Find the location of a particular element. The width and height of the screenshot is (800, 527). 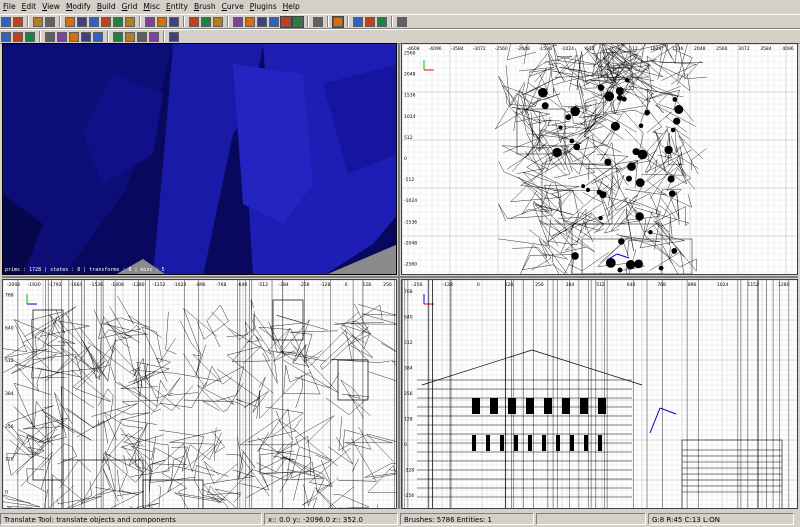

cube-orange-1-icon is located at coordinates (118, 36).